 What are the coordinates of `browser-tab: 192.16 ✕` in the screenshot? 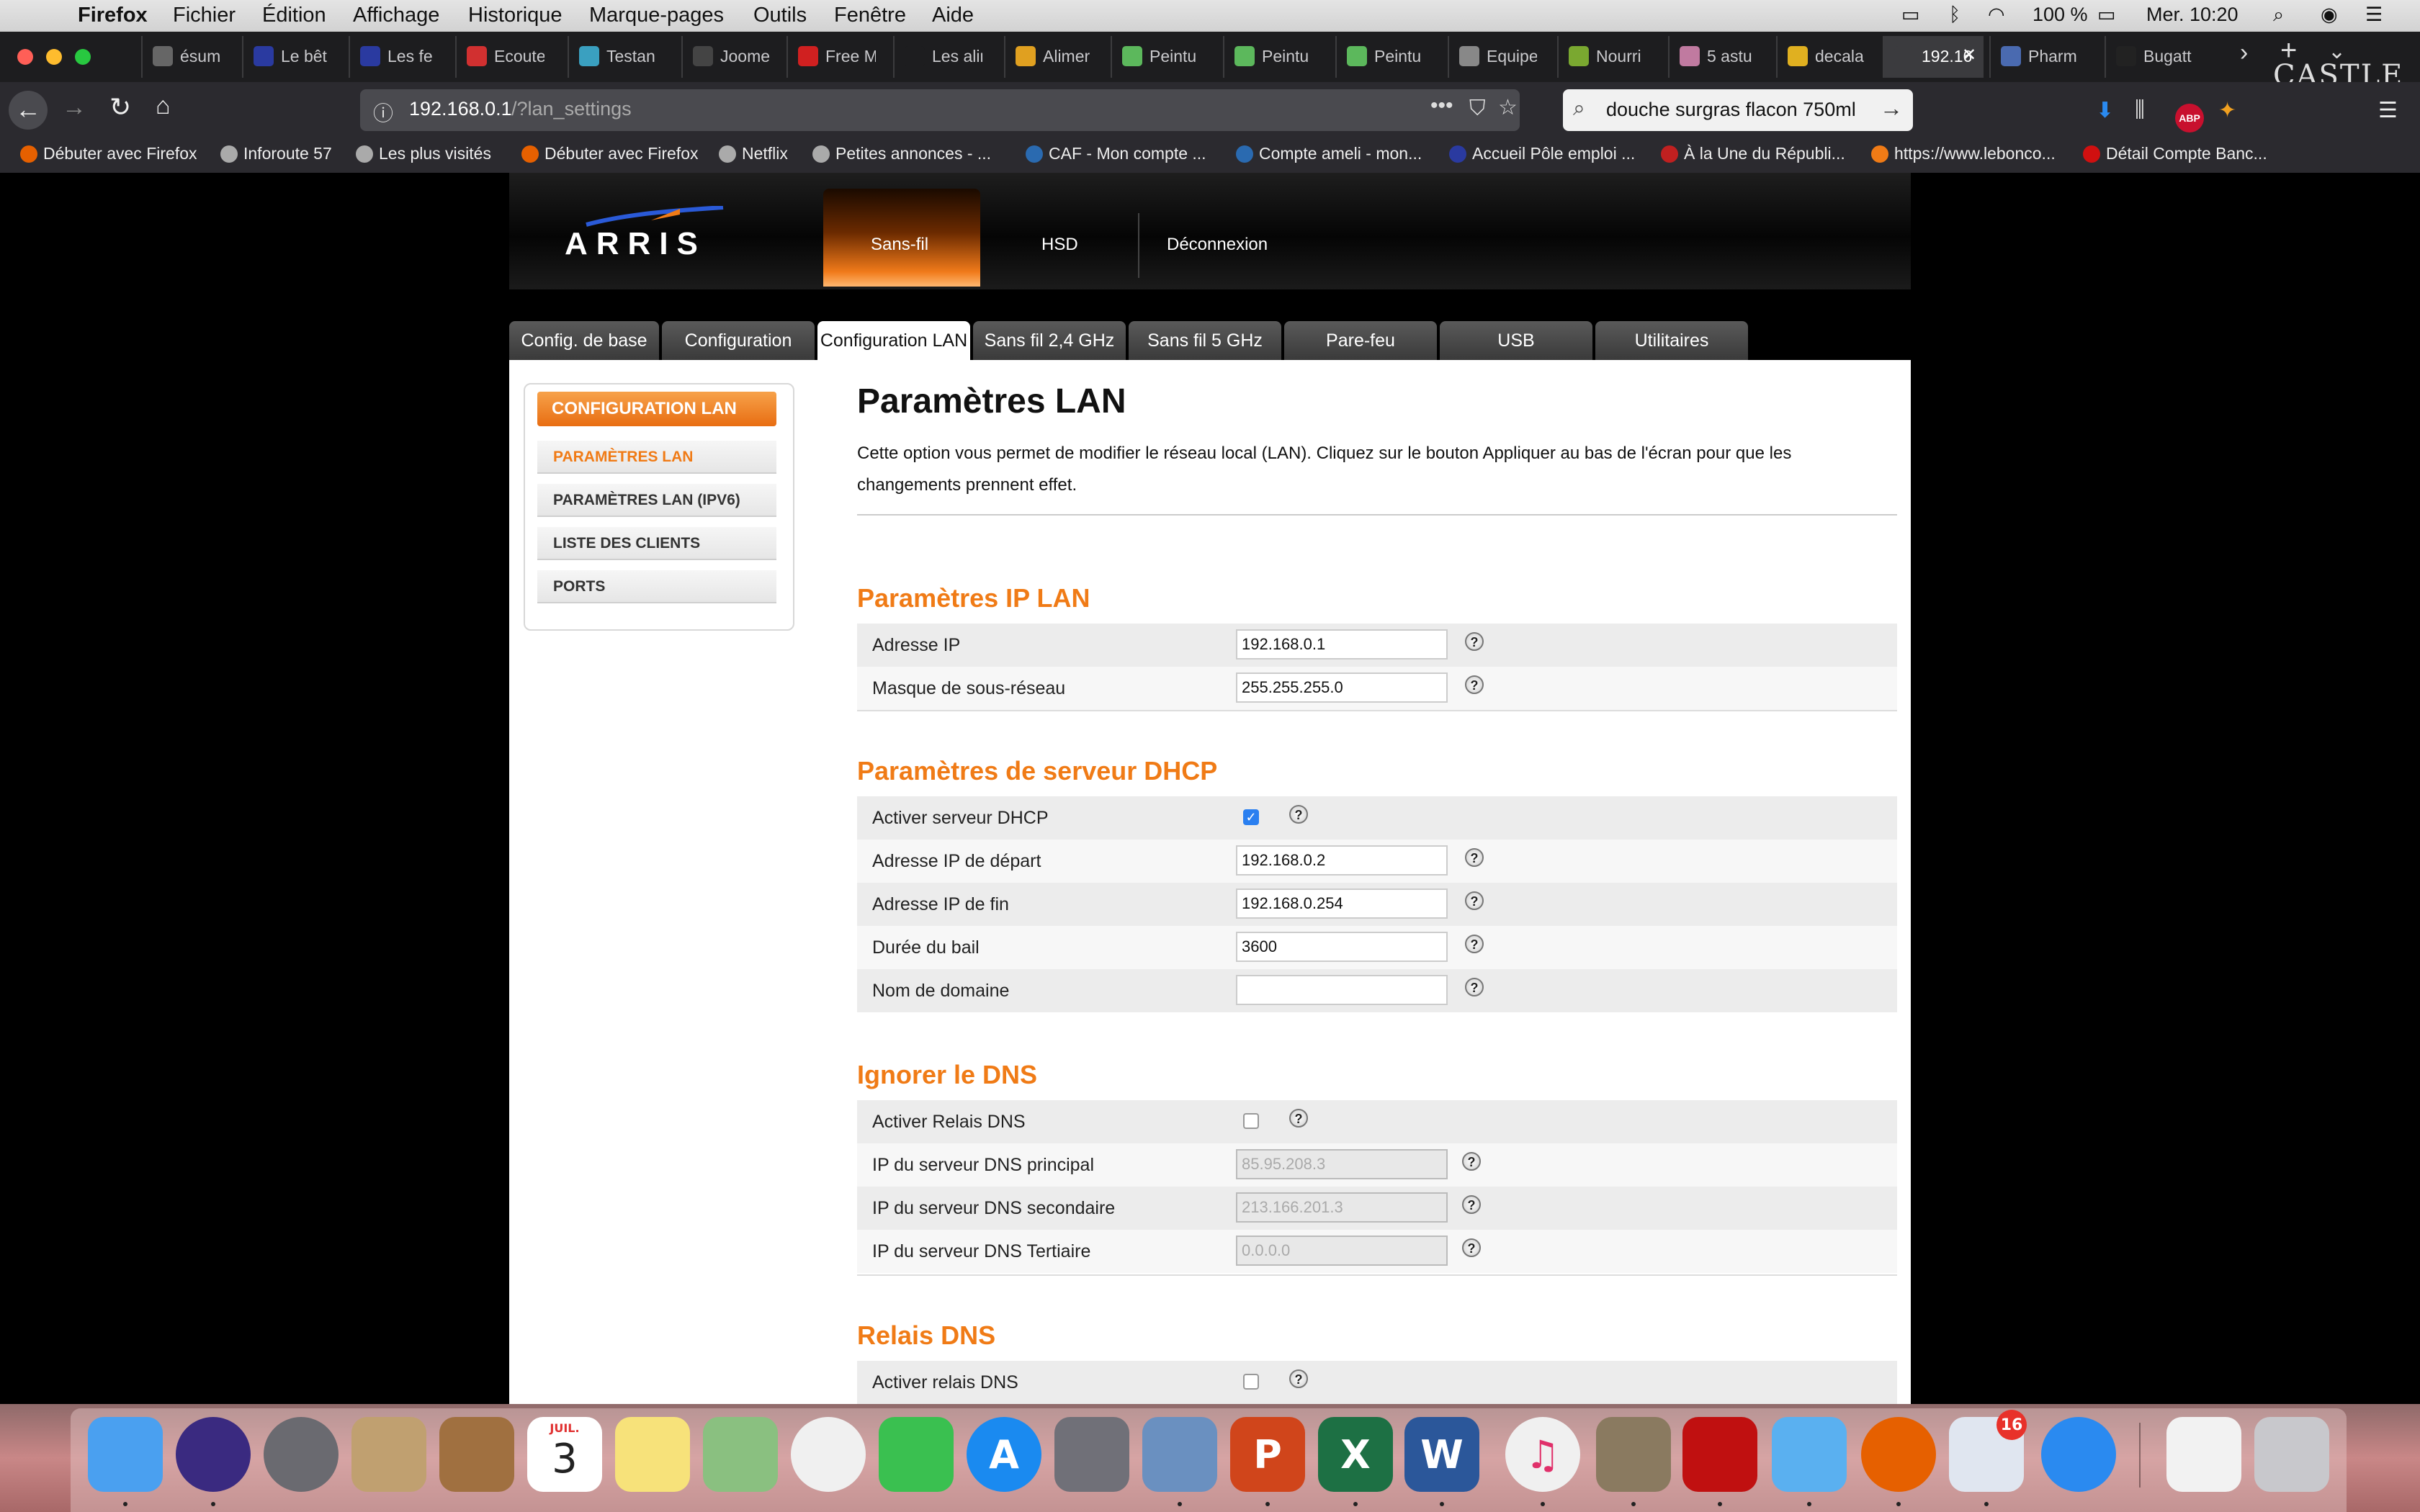 It's located at (1933, 57).